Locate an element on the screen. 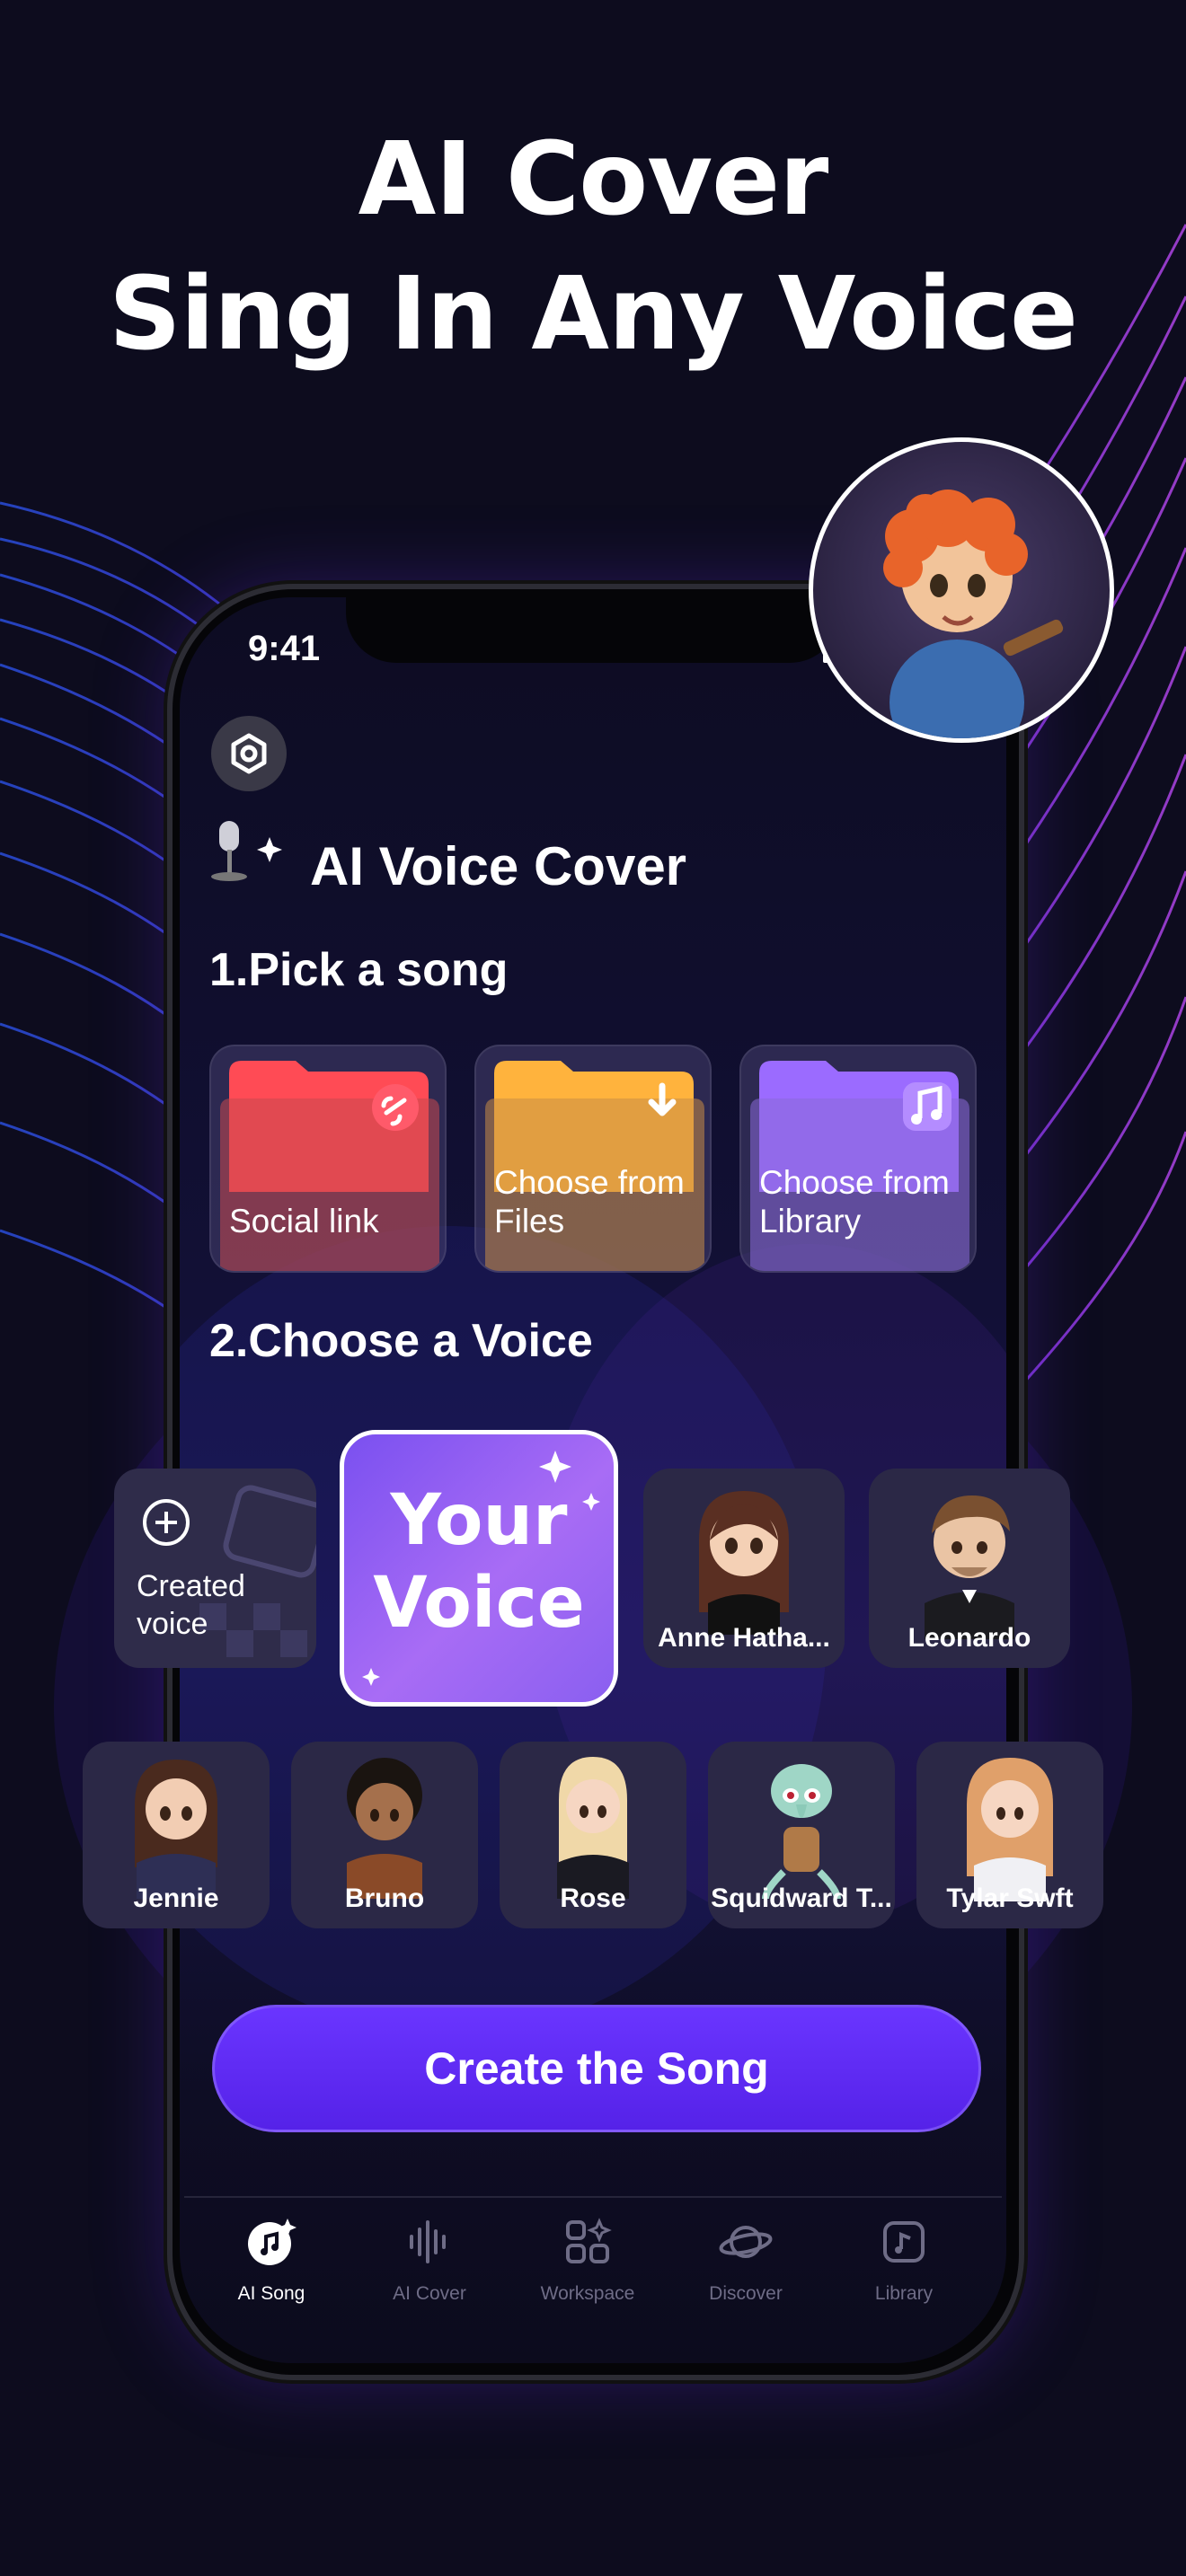  phone-notch is located at coordinates (593, 629).